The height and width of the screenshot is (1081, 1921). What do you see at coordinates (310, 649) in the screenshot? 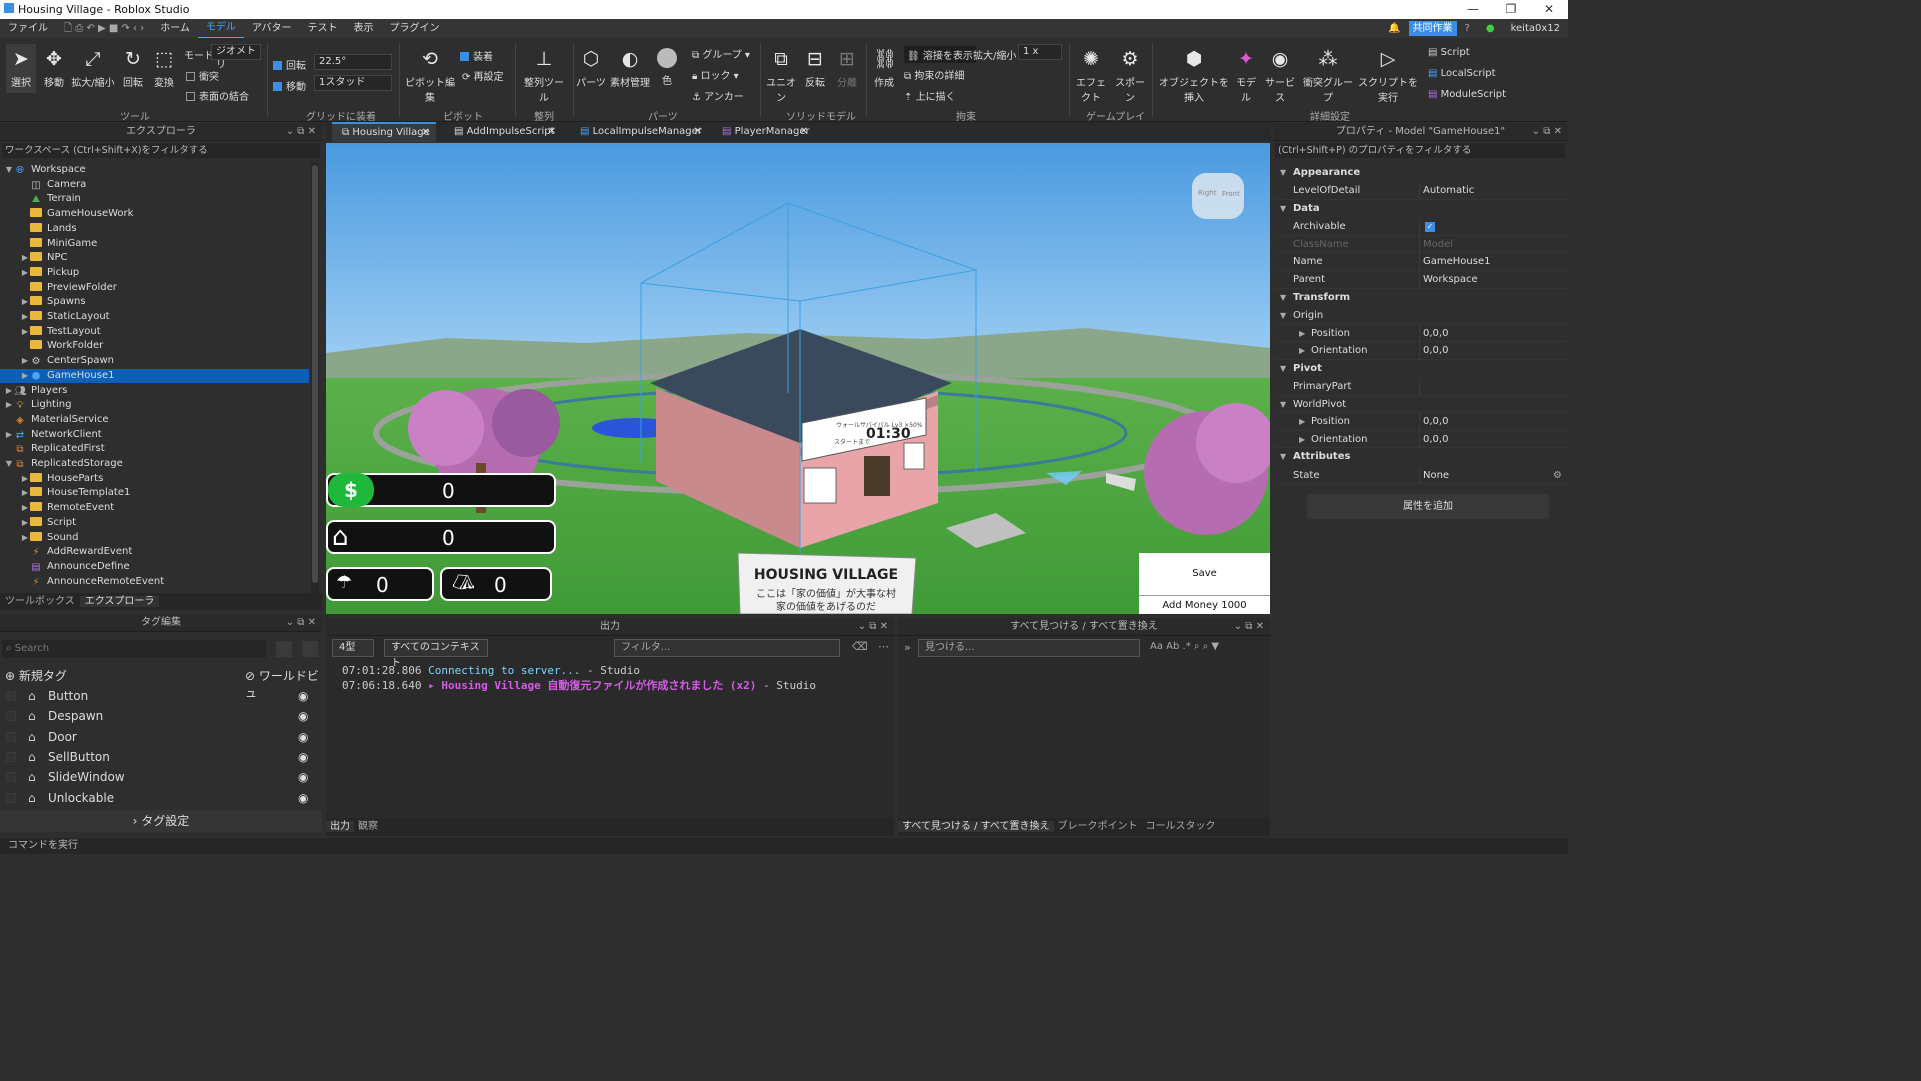
I see `tag-delete-icon` at bounding box center [310, 649].